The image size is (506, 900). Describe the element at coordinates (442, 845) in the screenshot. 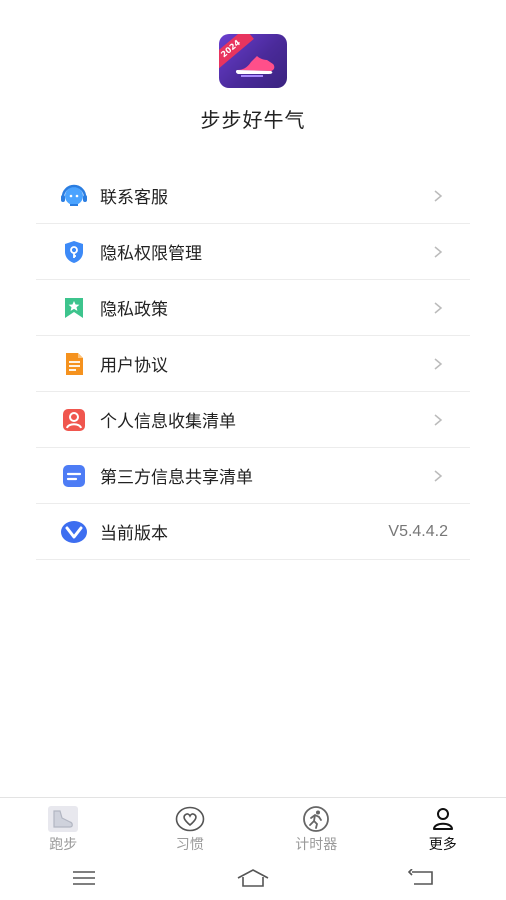

I see `tab-label: 更多` at that location.